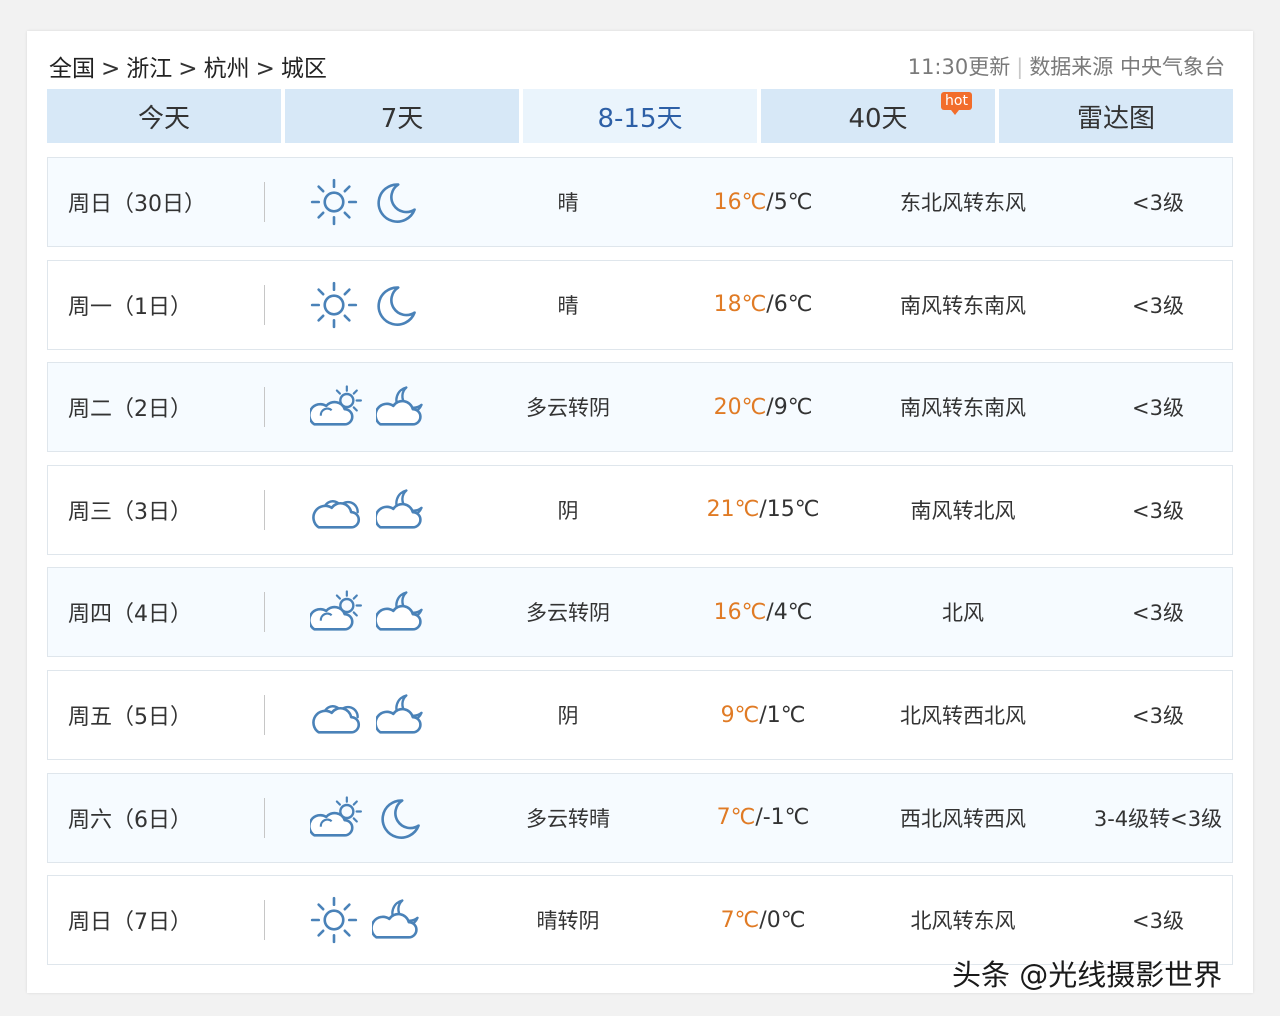 Image resolution: width=1280 pixels, height=1016 pixels. Describe the element at coordinates (303, 69) in the screenshot. I see `breadcrumb-urban: 城区` at that location.